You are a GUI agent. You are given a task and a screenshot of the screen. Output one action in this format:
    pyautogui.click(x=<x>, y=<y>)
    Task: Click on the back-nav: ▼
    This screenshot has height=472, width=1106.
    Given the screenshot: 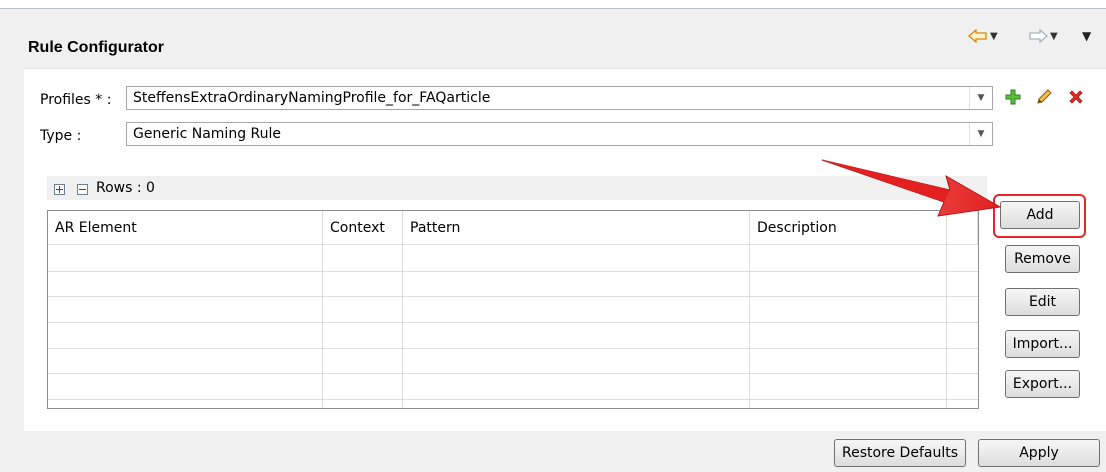 What is the action you would take?
    pyautogui.click(x=983, y=36)
    